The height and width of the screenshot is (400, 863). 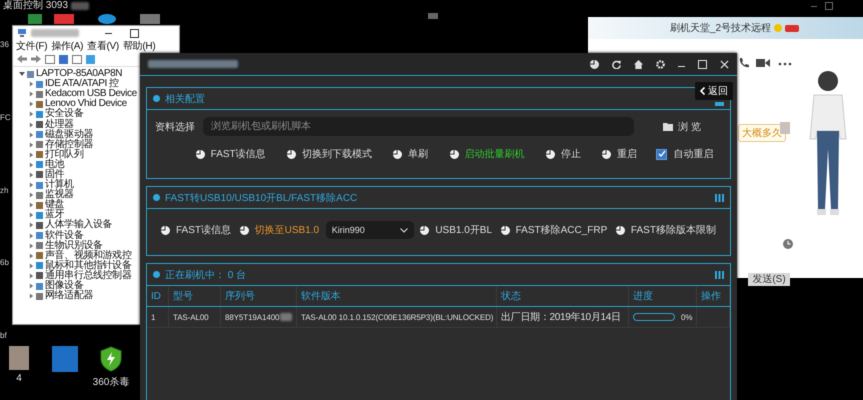 I want to click on tree-item: 通用串行总线控制器, so click(x=88, y=275).